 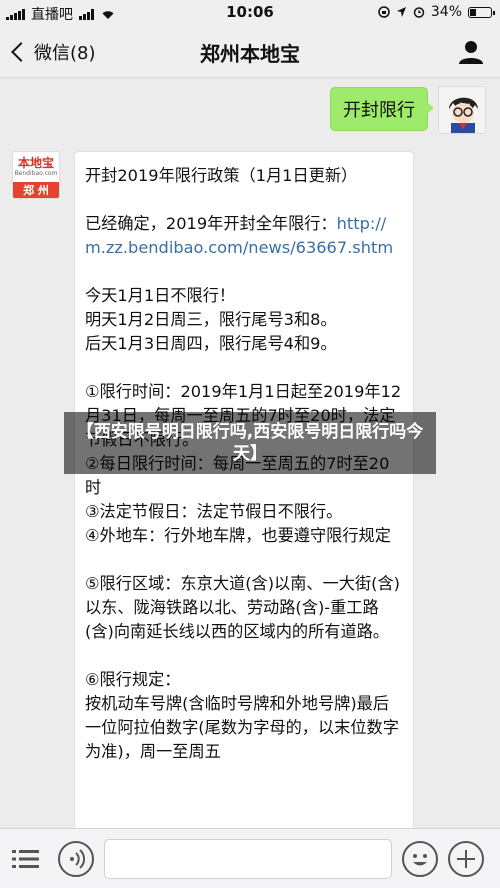 I want to click on person-icon, so click(x=471, y=52).